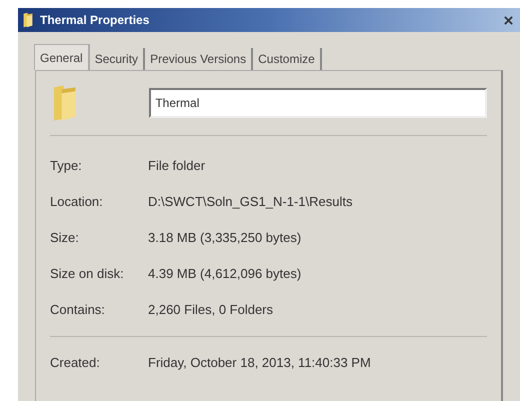 The height and width of the screenshot is (401, 520). What do you see at coordinates (259, 363) in the screenshot?
I see `property-value: Friday, October 18, 2013, 11:40:33 PM` at bounding box center [259, 363].